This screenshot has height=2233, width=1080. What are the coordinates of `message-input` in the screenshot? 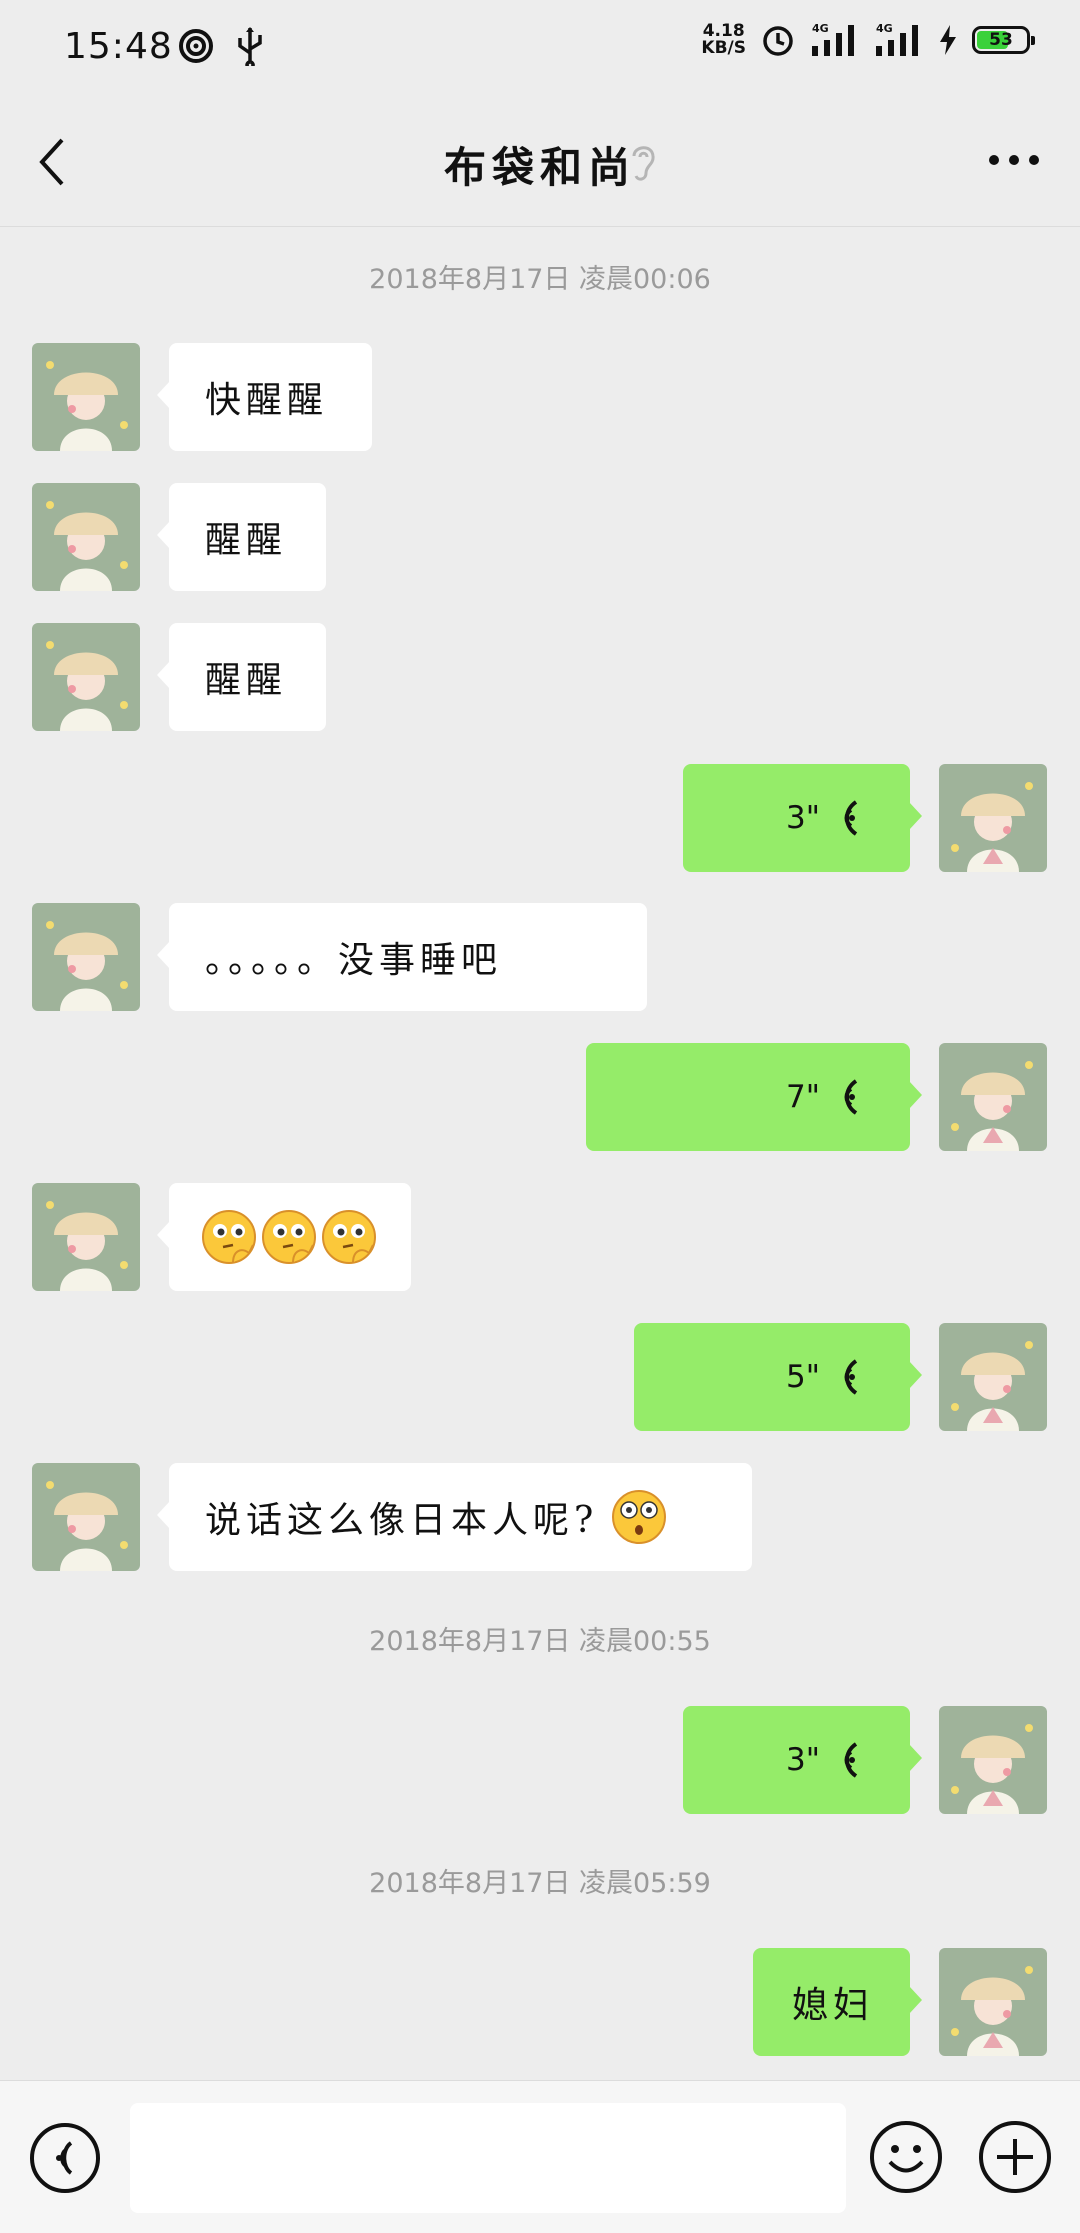 It's located at (488, 2158).